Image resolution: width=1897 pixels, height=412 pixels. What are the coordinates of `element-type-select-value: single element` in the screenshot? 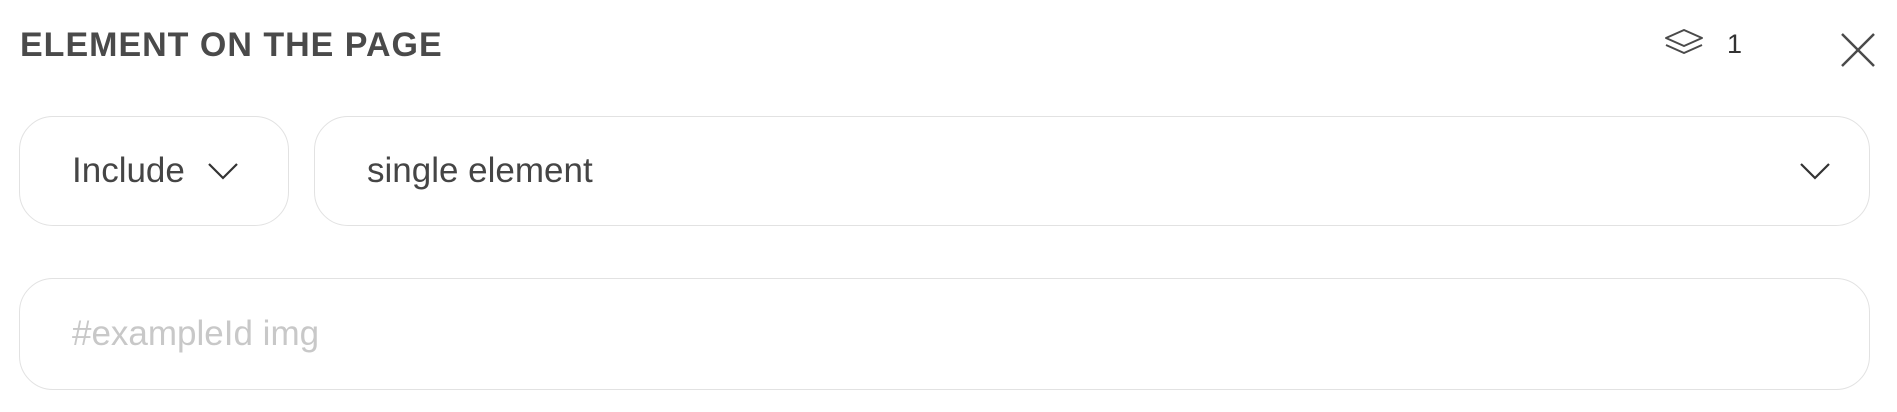 It's located at (480, 170).